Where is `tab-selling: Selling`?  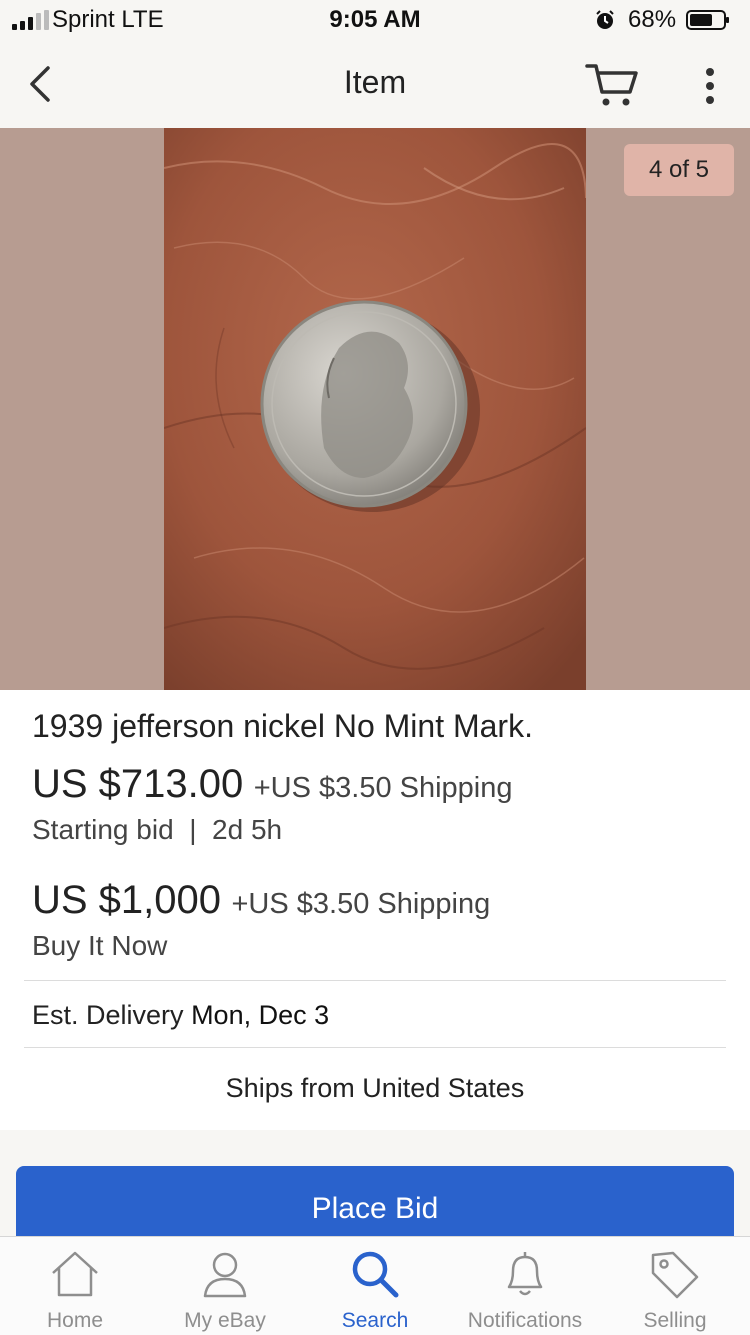 tab-selling: Selling is located at coordinates (675, 1286).